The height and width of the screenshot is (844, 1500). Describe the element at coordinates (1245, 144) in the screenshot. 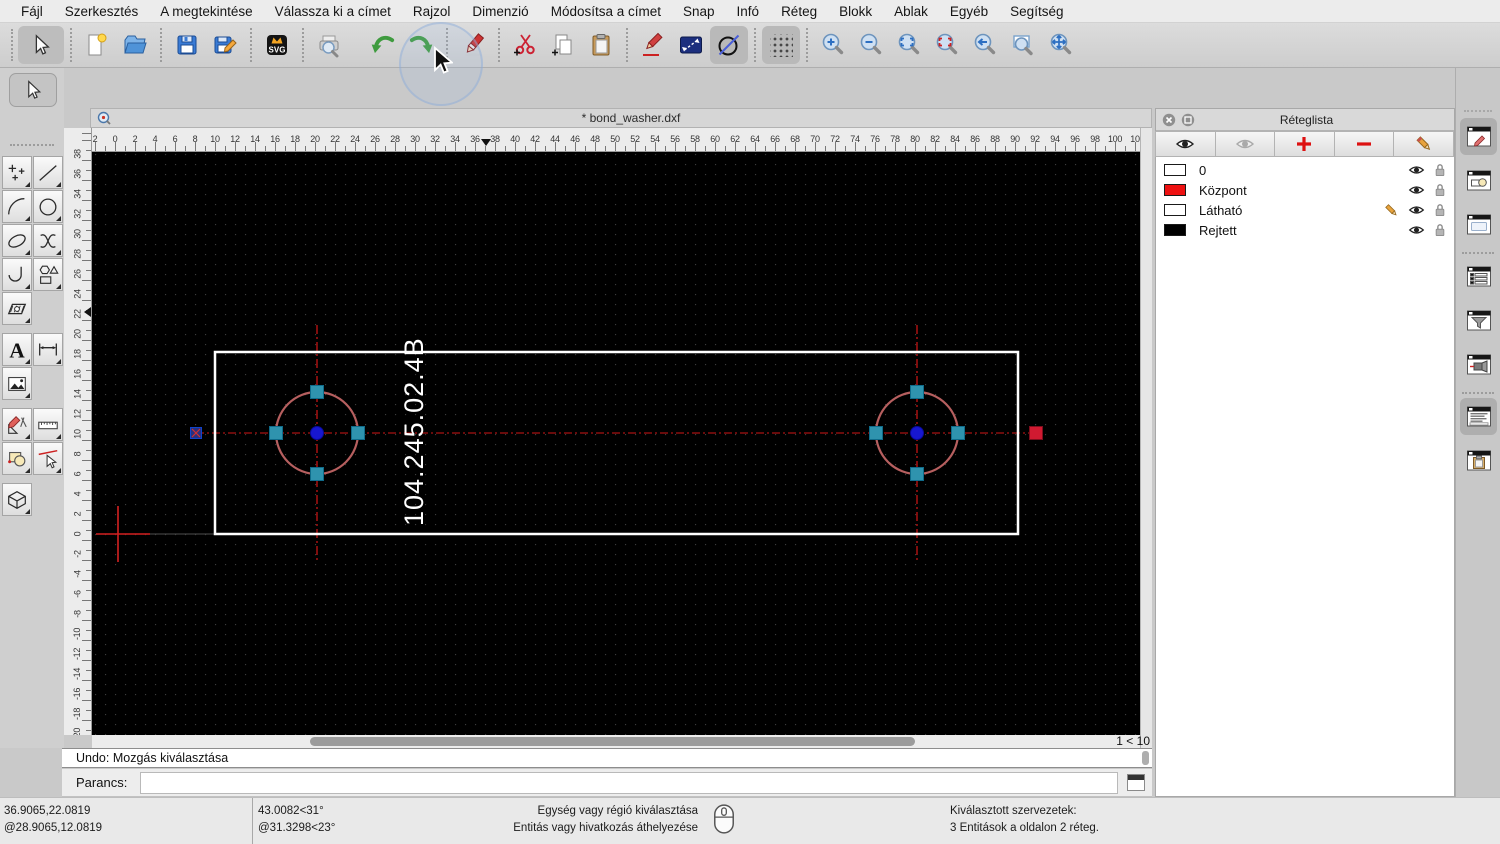

I see `hide-all-layers-button` at that location.